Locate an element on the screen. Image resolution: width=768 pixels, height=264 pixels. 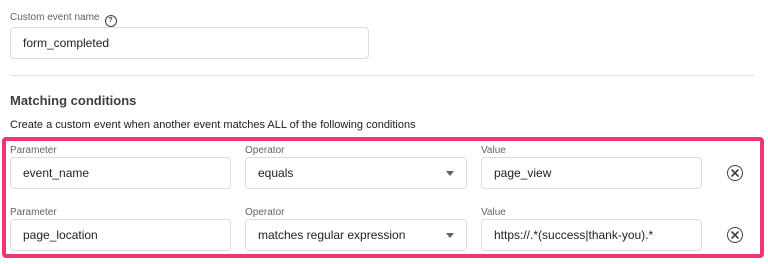
condition-2-operator-select: matches regular expression is located at coordinates (356, 235).